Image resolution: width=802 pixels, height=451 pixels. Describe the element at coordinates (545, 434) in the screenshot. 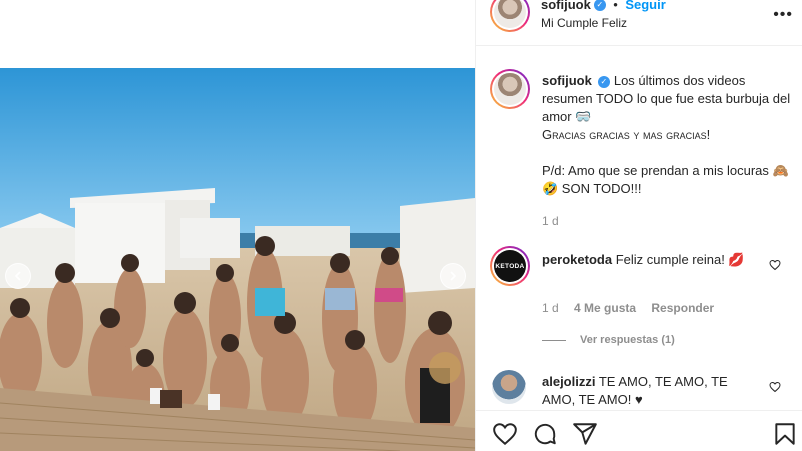

I see `comment-icon` at that location.